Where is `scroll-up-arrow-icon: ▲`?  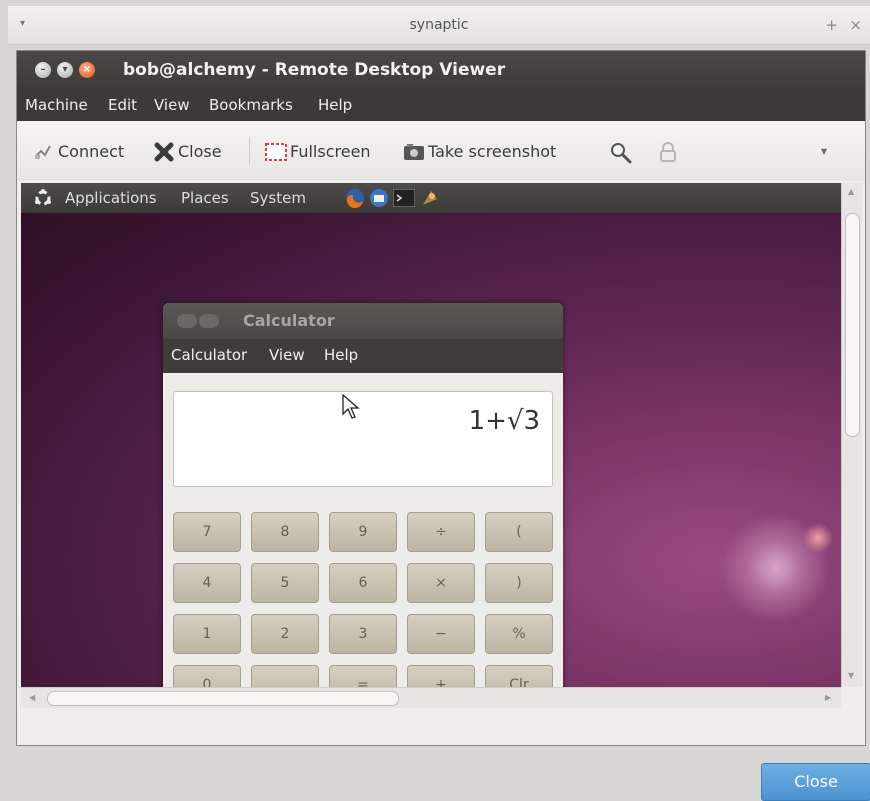
scroll-up-arrow-icon: ▲ is located at coordinates (851, 191).